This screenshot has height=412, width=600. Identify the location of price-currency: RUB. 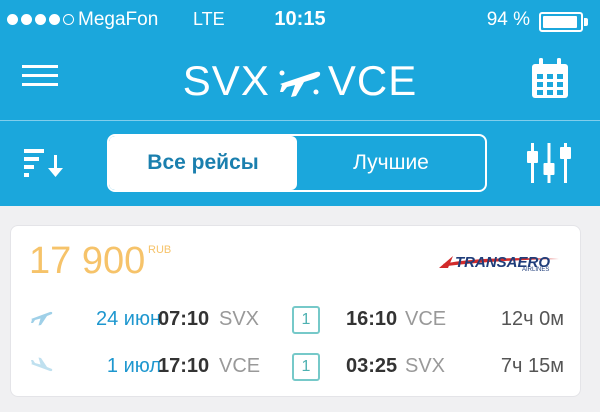
(160, 250).